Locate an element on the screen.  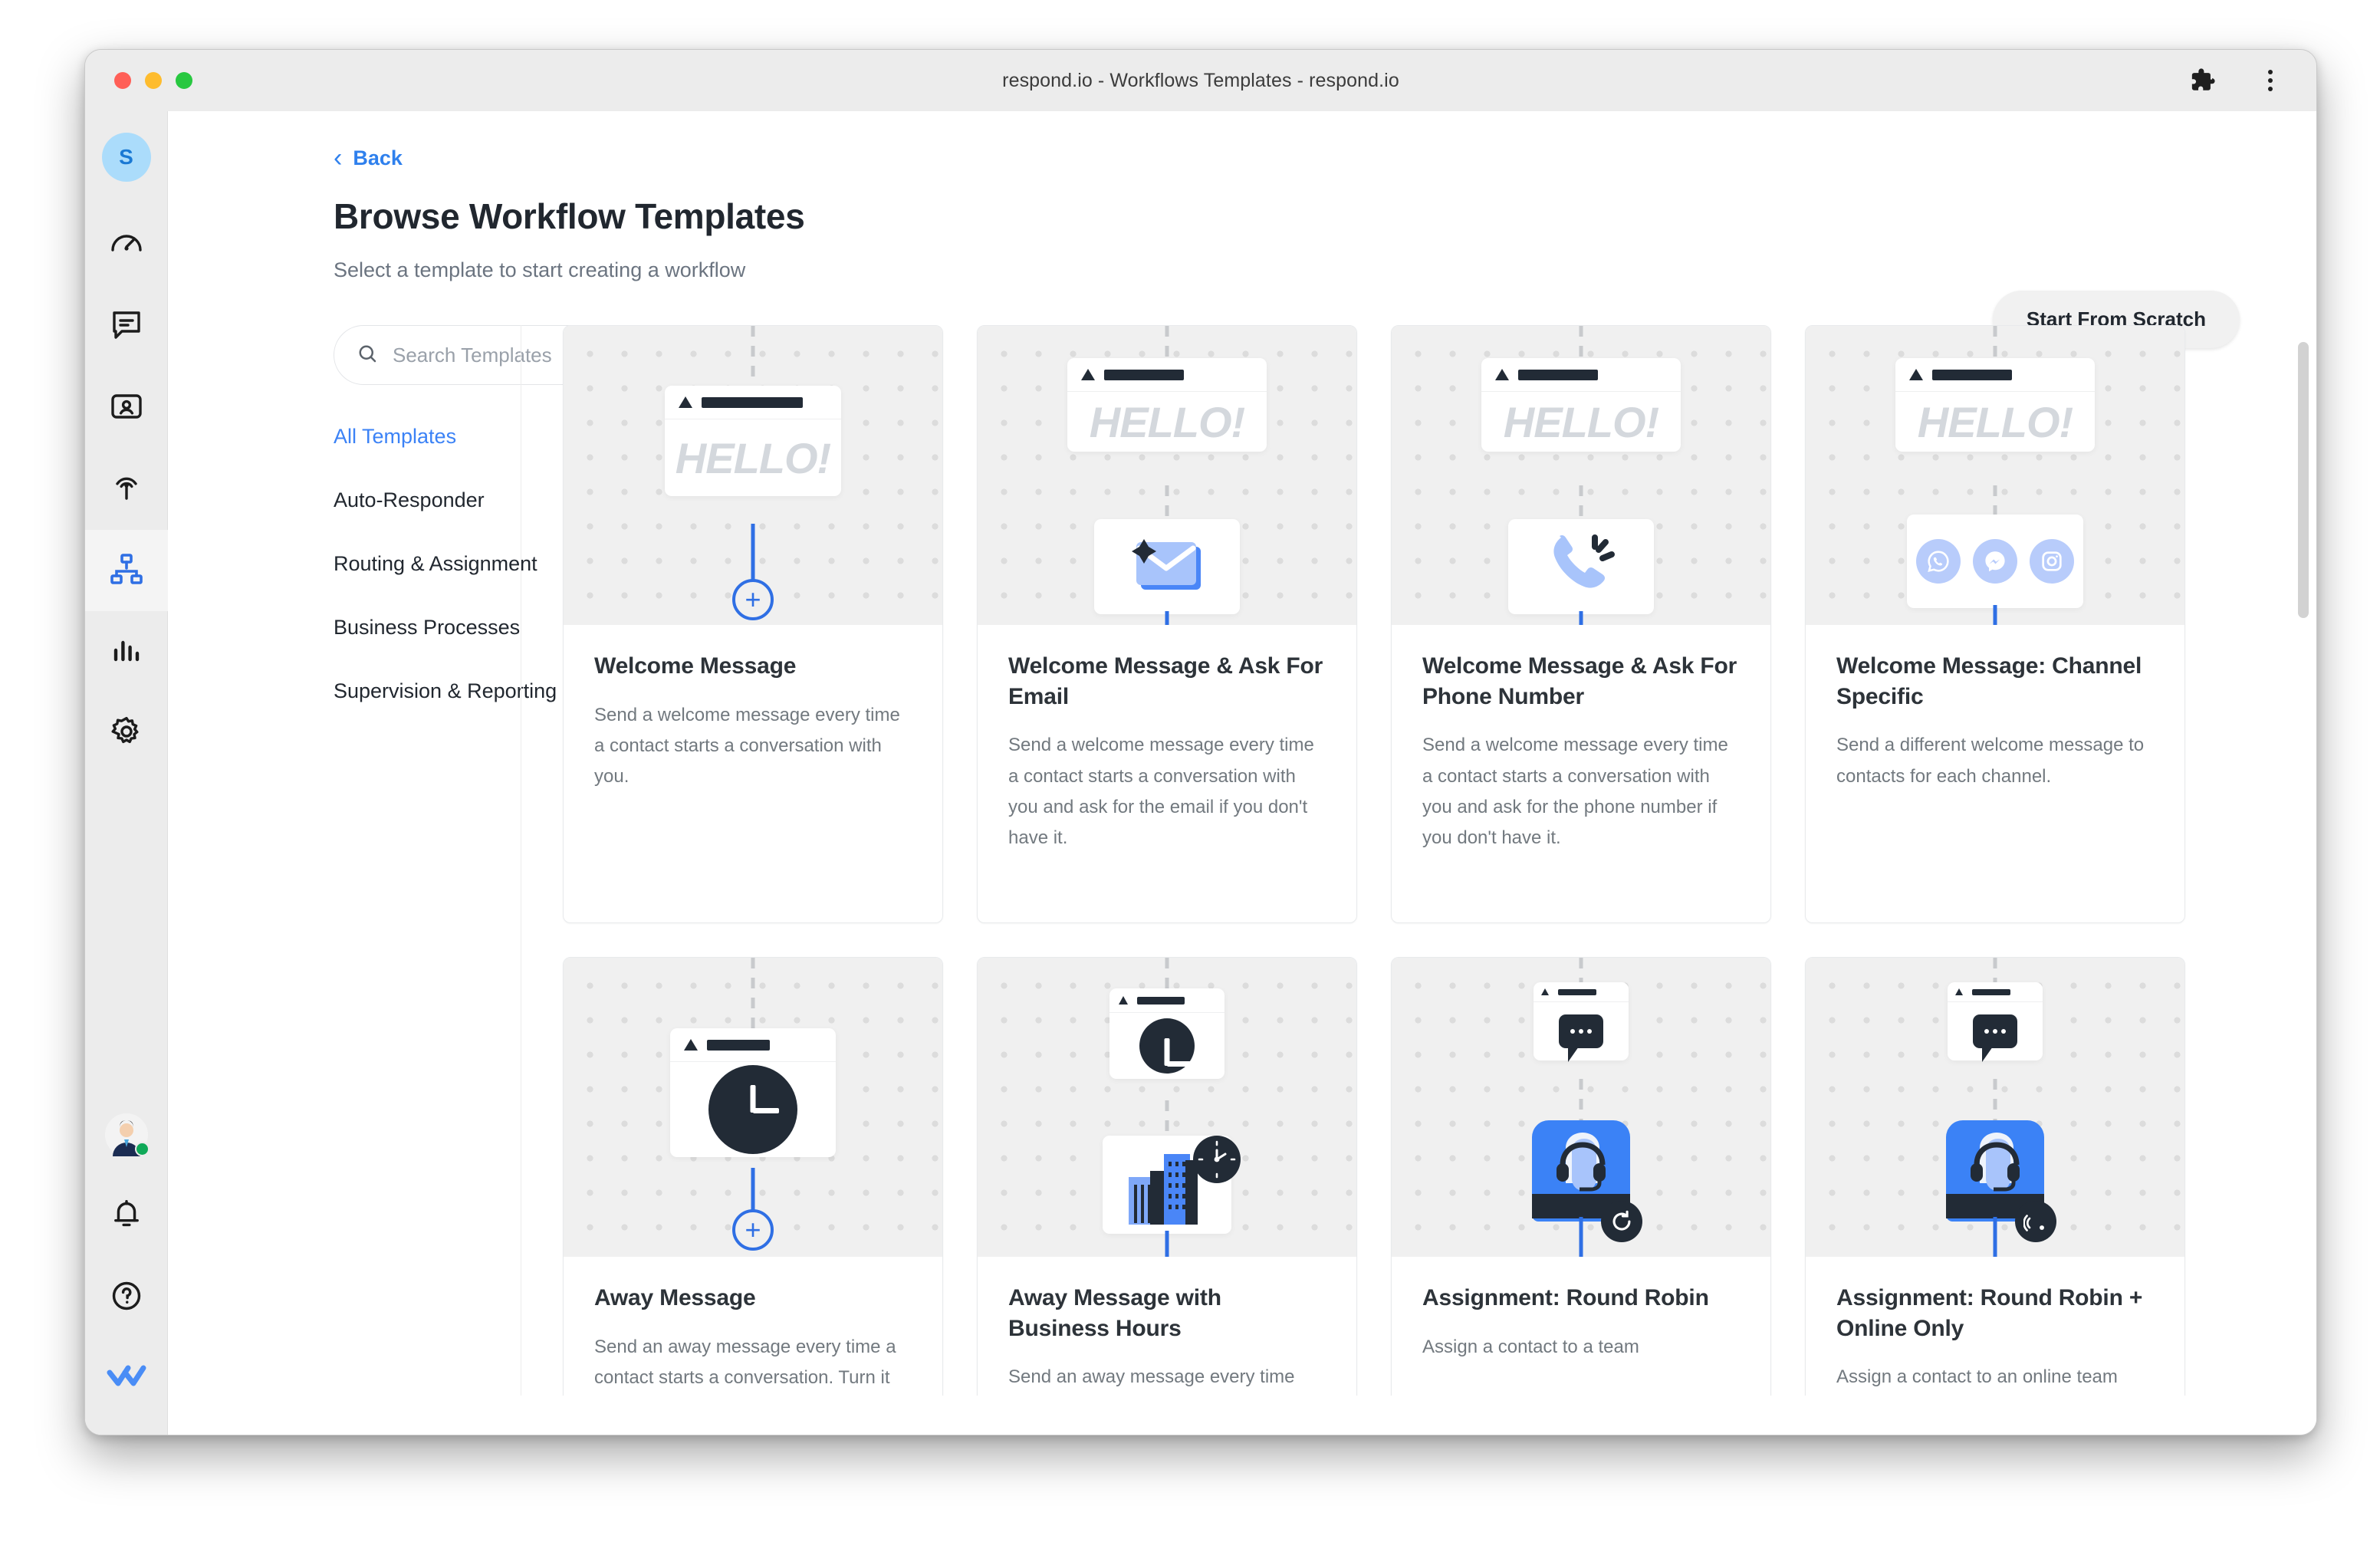
template-description: Send an away message every time is located at coordinates (1151, 1377).